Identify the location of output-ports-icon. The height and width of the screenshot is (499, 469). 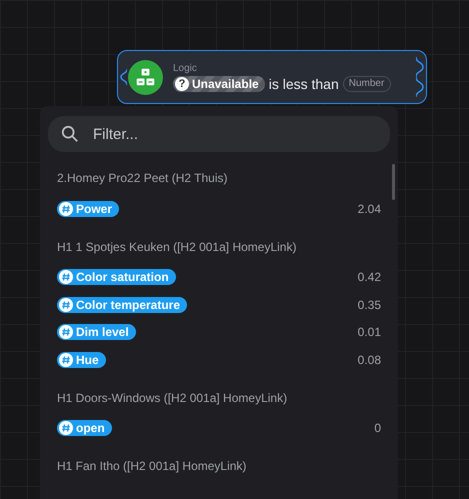
(421, 77).